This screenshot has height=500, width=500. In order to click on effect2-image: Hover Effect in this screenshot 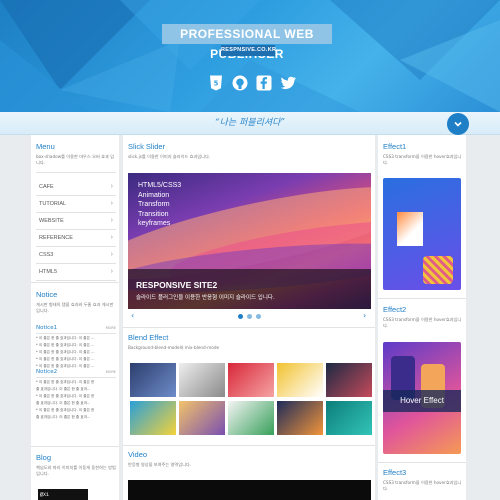, I will do `click(422, 398)`.